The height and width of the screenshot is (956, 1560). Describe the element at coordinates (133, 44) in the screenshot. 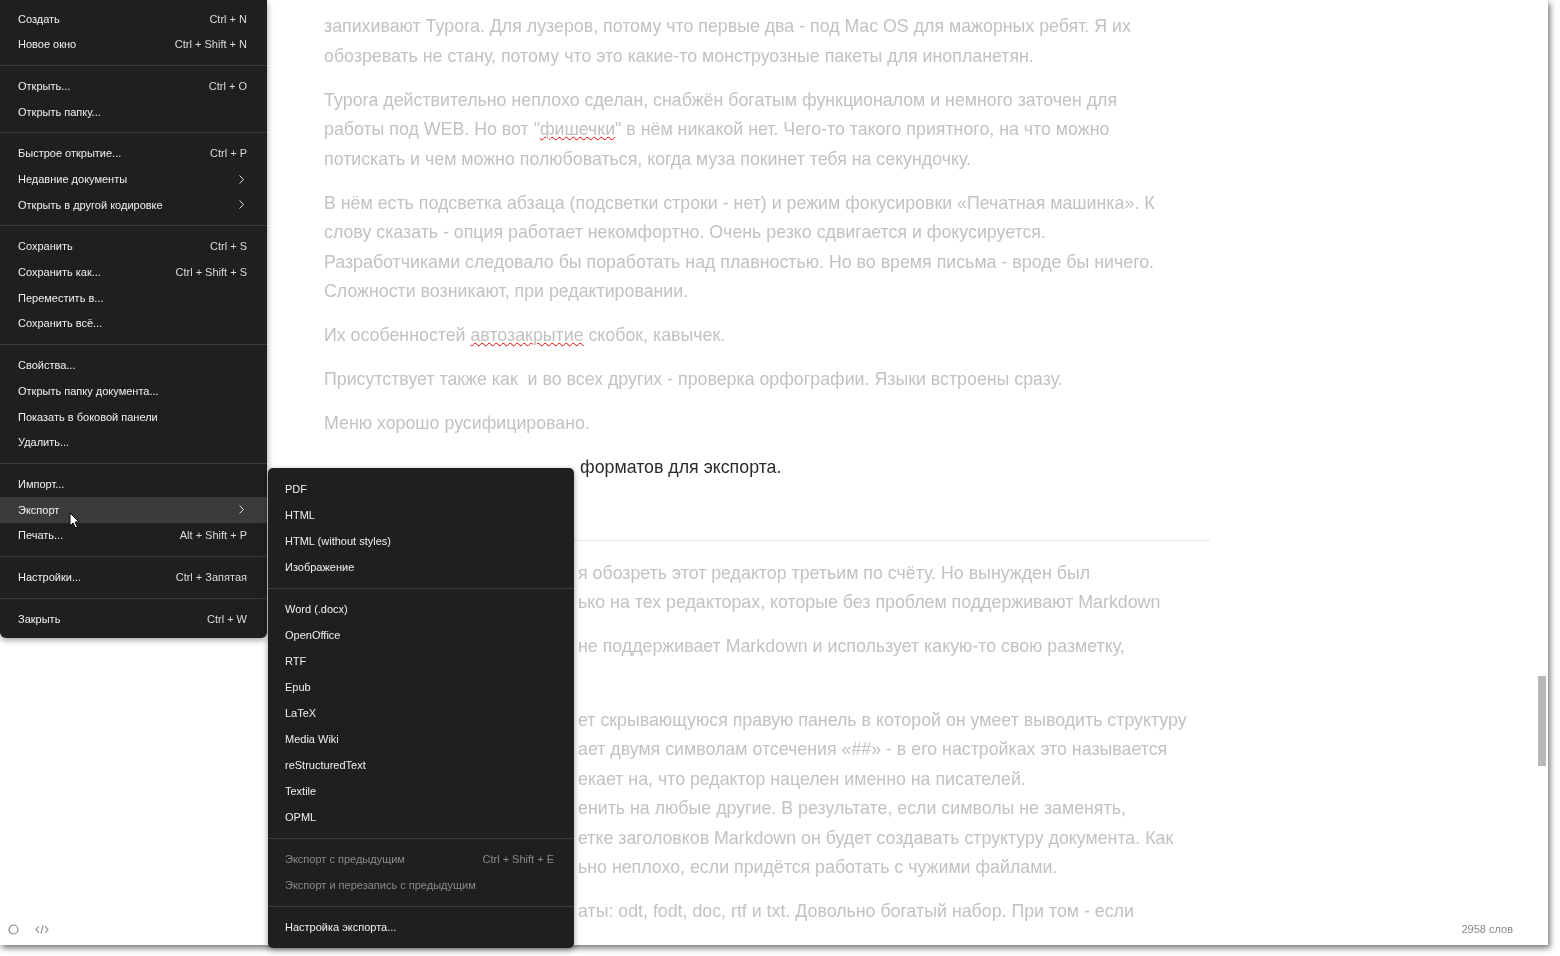

I see `menu-item: Новое окно Ctrl + Shift + N` at that location.